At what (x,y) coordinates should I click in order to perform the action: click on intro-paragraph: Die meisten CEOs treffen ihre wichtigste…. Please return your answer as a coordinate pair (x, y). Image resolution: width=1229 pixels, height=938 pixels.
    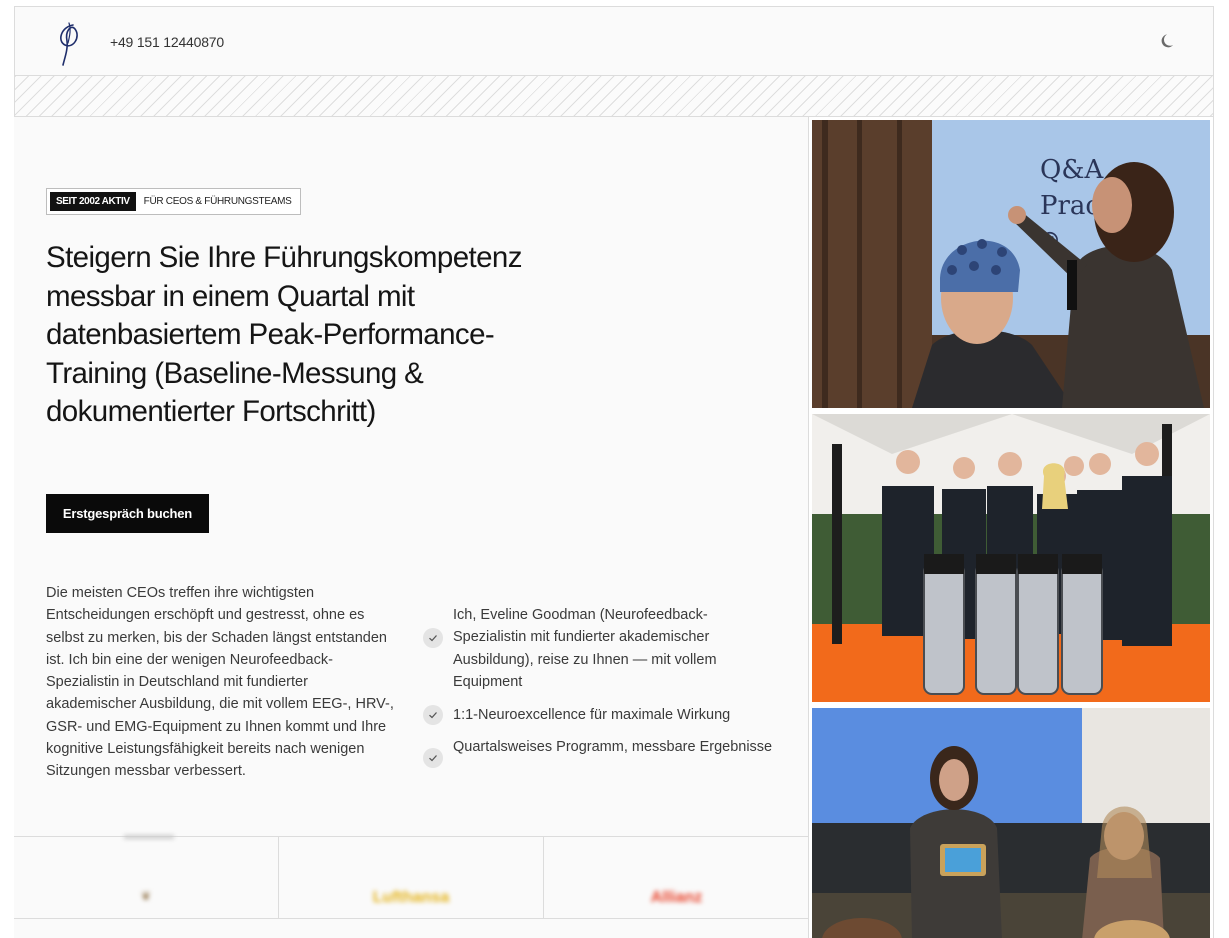
    Looking at the image, I should click on (220, 682).